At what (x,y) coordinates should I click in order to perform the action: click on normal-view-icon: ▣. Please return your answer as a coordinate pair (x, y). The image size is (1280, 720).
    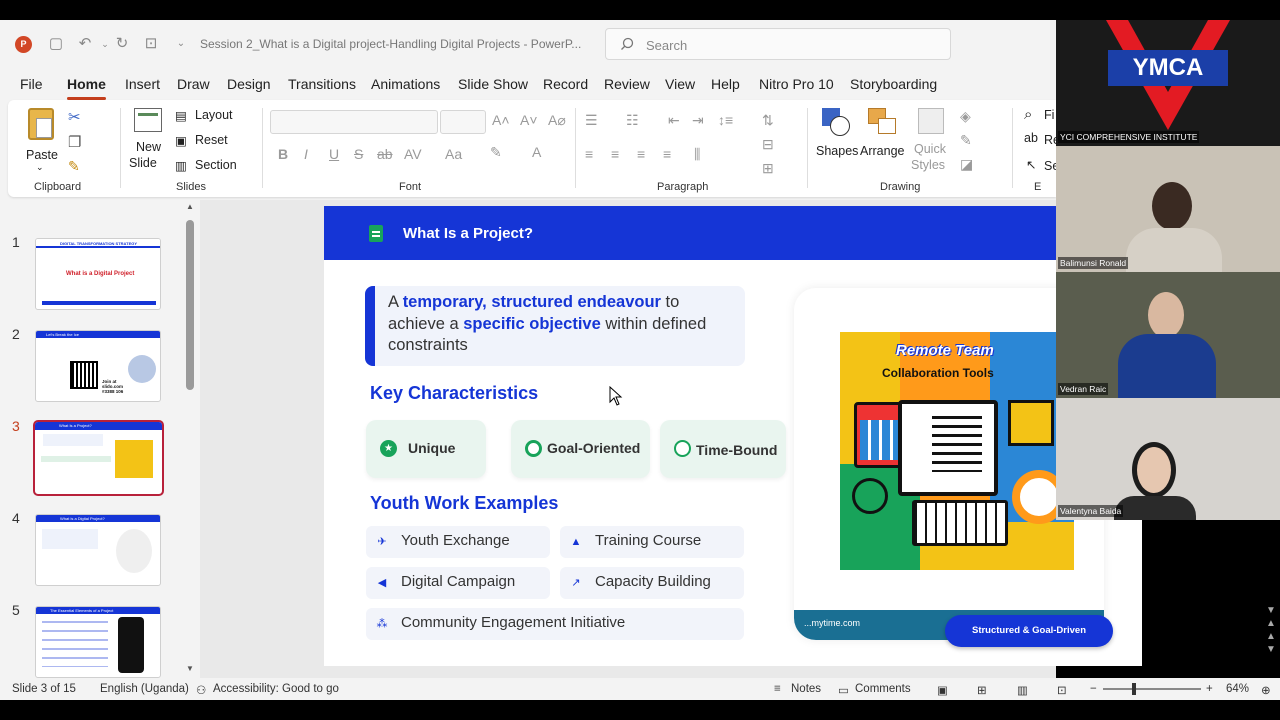
    Looking at the image, I should click on (942, 690).